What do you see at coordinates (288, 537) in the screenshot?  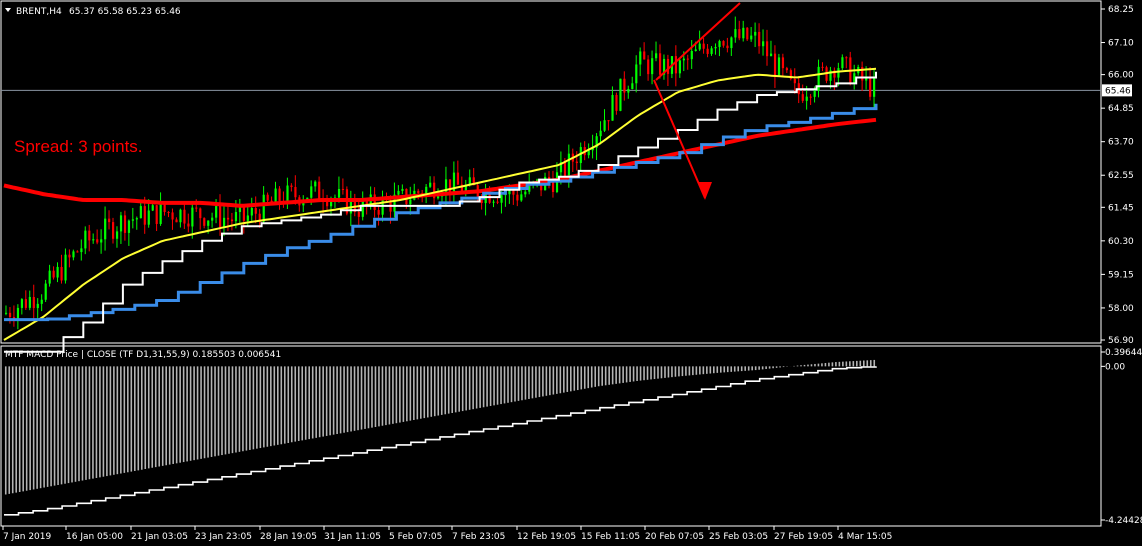 I see `time-axis-label: 28 Jan 19:05` at bounding box center [288, 537].